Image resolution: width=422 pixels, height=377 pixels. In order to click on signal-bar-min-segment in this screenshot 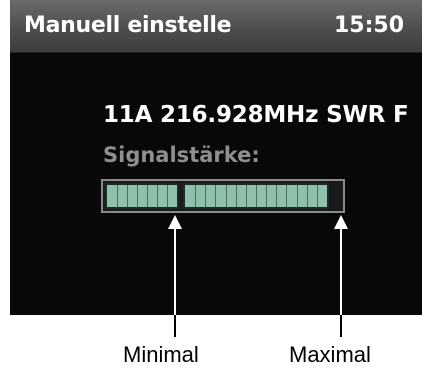, I will do `click(142, 196)`.